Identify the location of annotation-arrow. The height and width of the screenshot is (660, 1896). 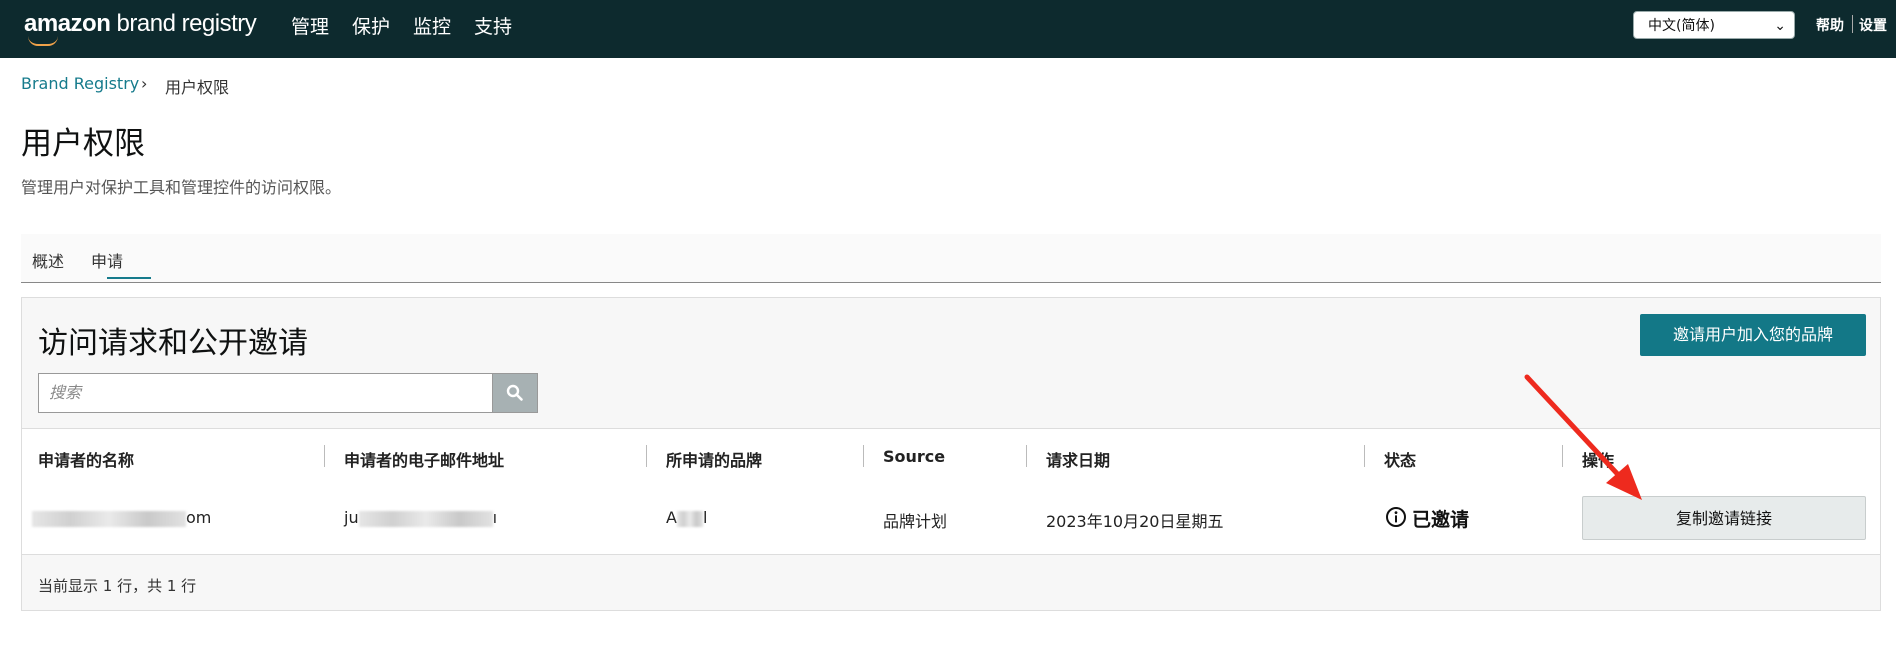
(1583, 437).